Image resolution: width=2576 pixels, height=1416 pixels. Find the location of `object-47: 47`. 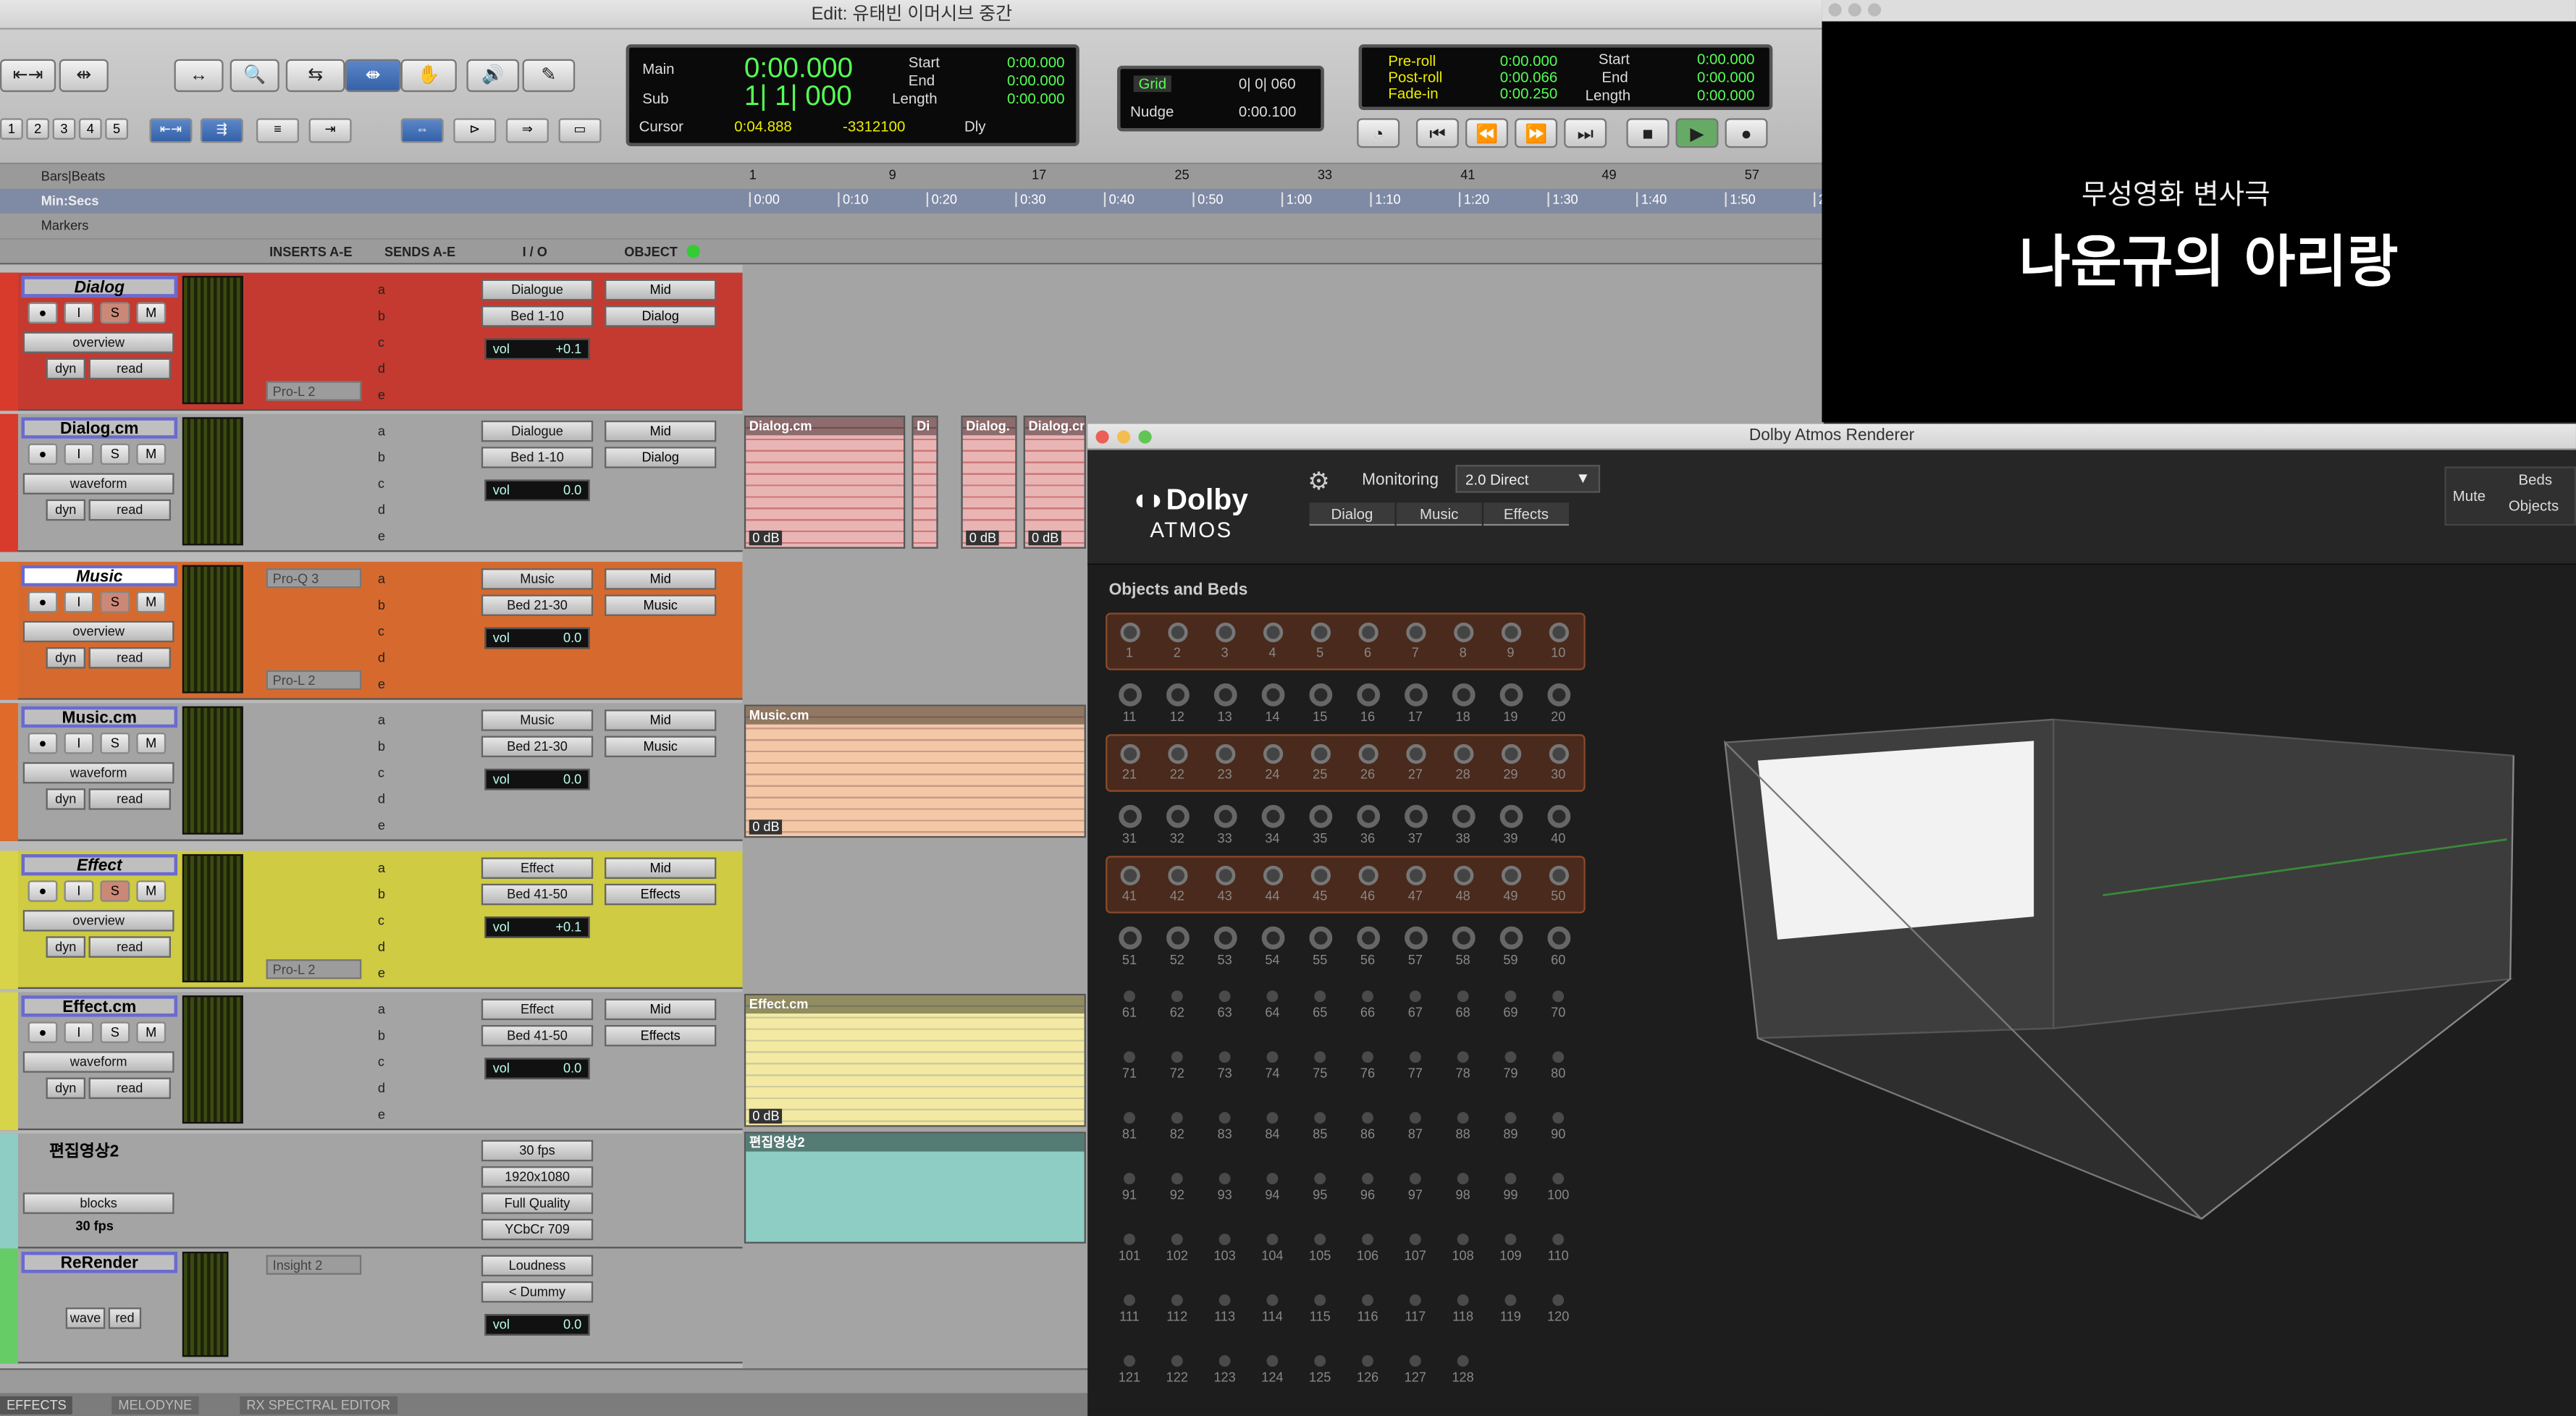

object-47: 47 is located at coordinates (1415, 888).